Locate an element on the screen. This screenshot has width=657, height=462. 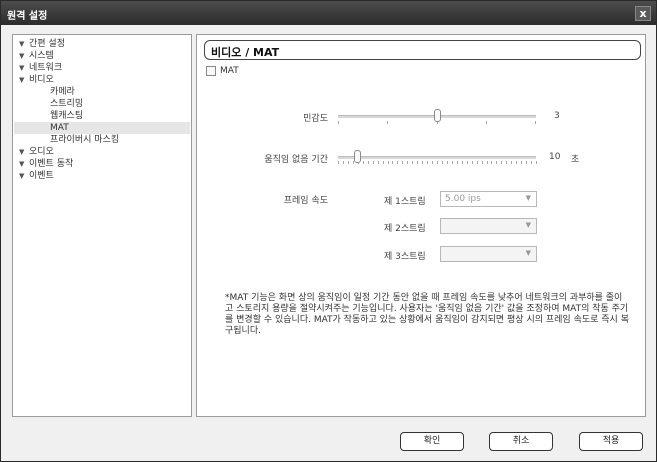
tree-item-system: ▼ 시스템 is located at coordinates (36, 56).